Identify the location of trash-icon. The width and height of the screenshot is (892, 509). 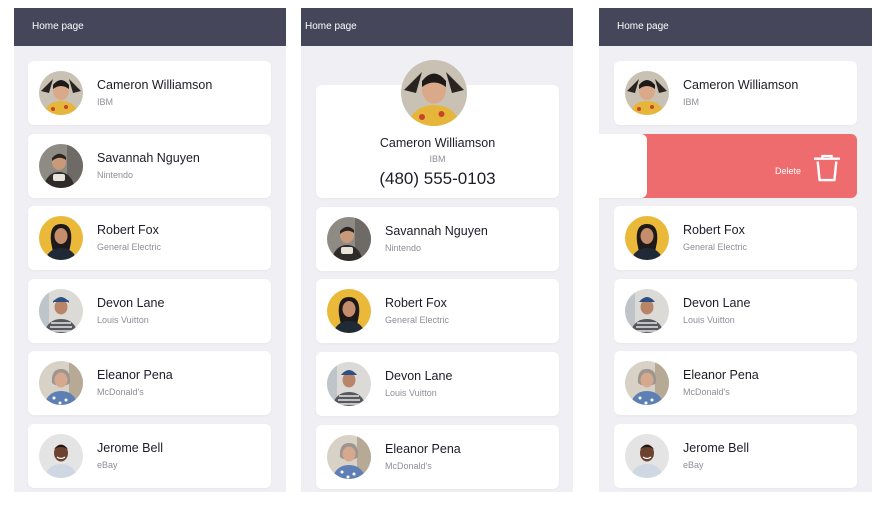
(827, 168).